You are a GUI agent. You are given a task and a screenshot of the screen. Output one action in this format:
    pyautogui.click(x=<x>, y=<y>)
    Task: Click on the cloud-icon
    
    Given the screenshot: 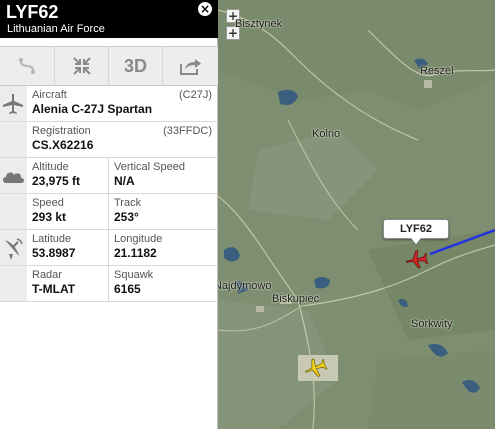 What is the action you would take?
    pyautogui.click(x=13, y=177)
    